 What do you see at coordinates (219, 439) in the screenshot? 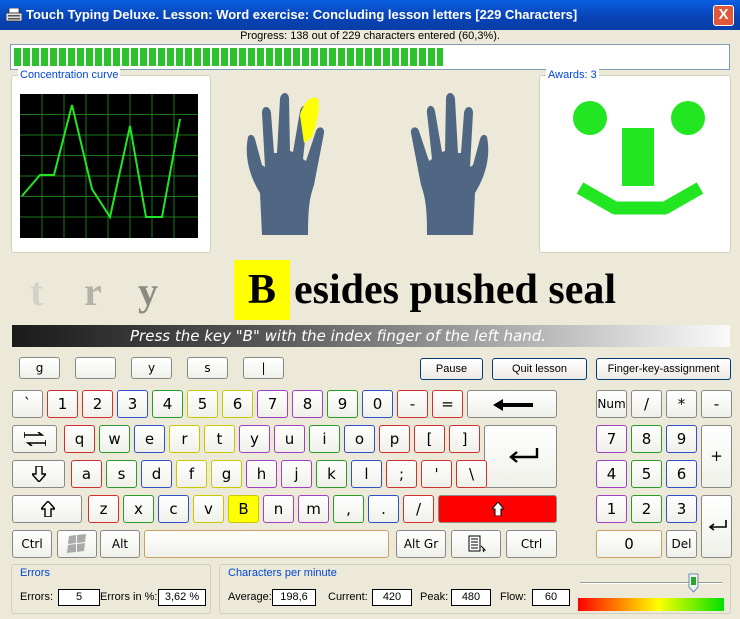
I see `key-t: t` at bounding box center [219, 439].